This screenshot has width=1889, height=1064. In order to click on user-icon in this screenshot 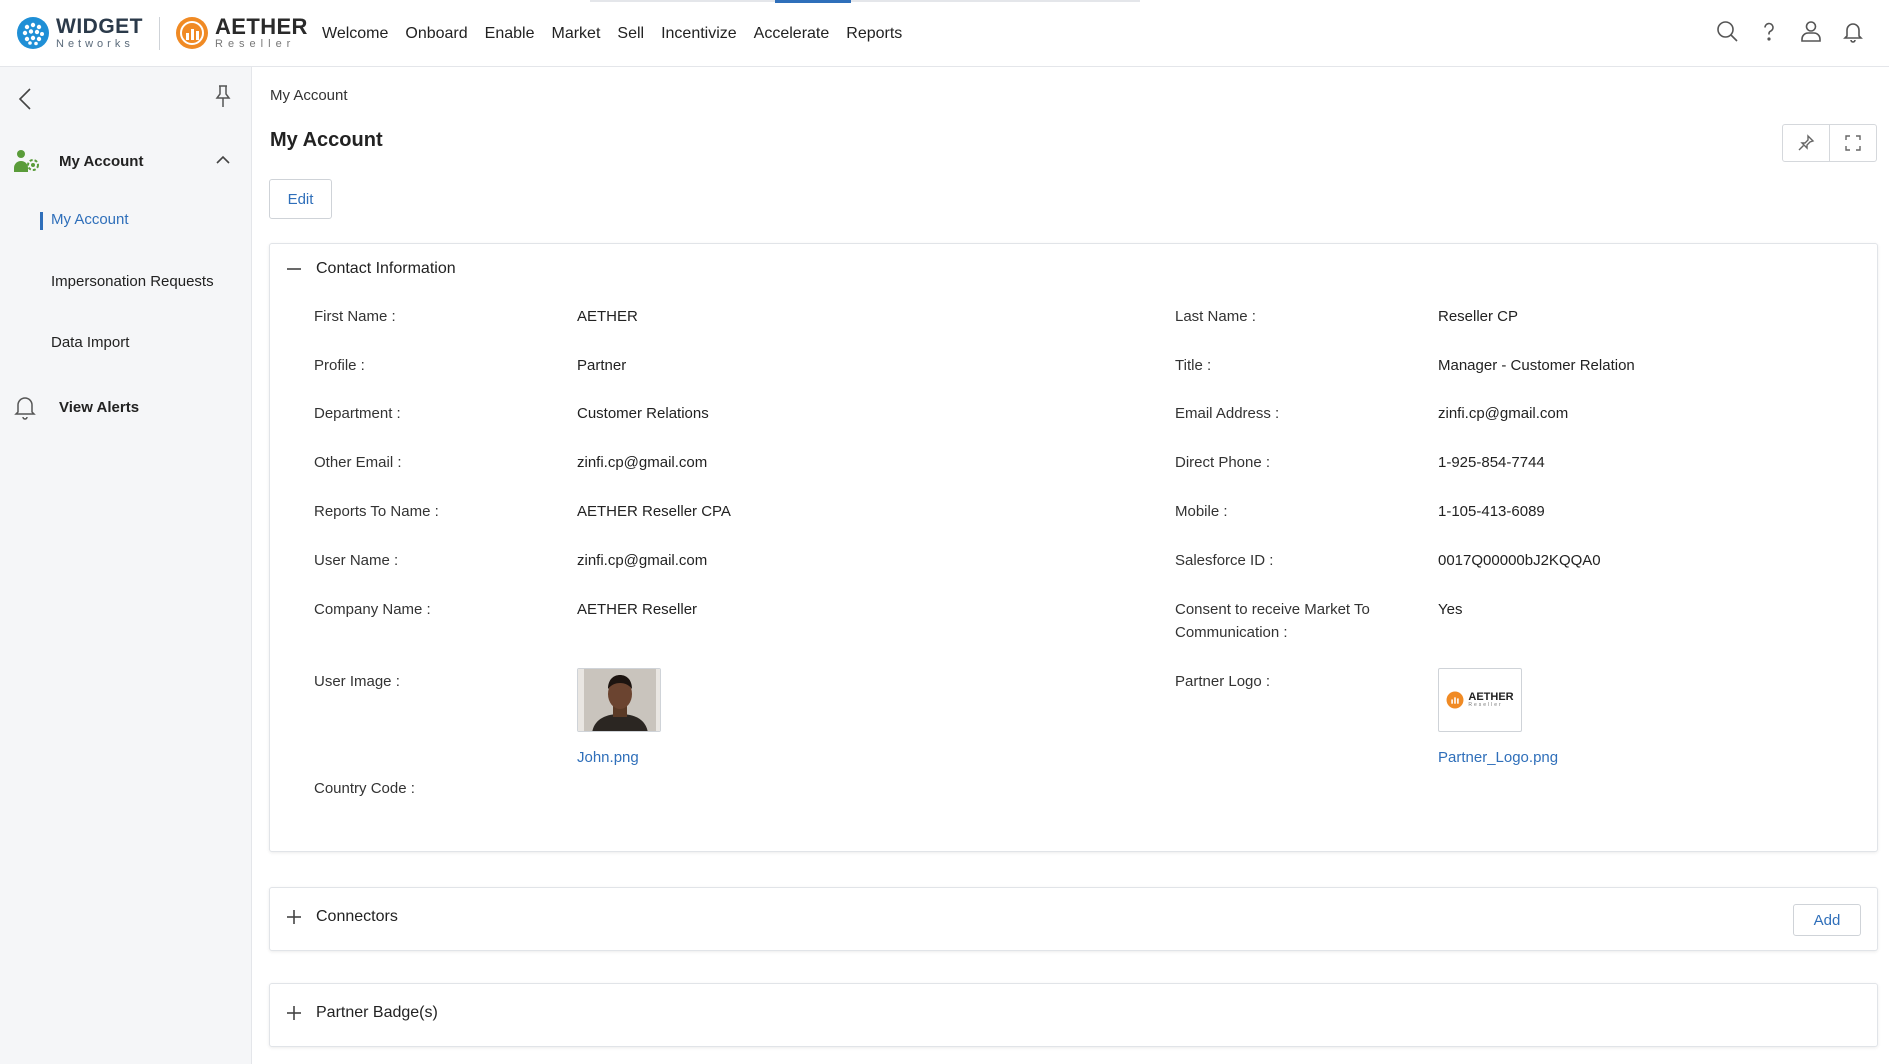, I will do `click(1811, 31)`.